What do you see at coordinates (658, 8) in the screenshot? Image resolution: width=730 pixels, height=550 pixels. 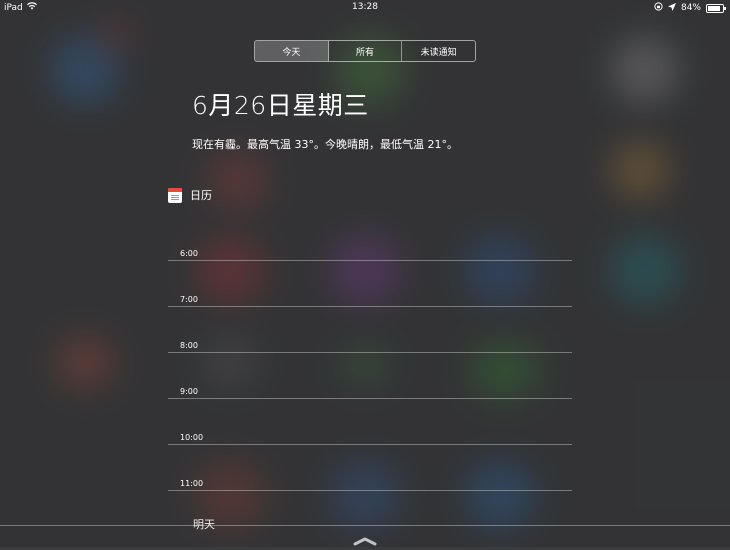 I see `rotation-lock-icon` at bounding box center [658, 8].